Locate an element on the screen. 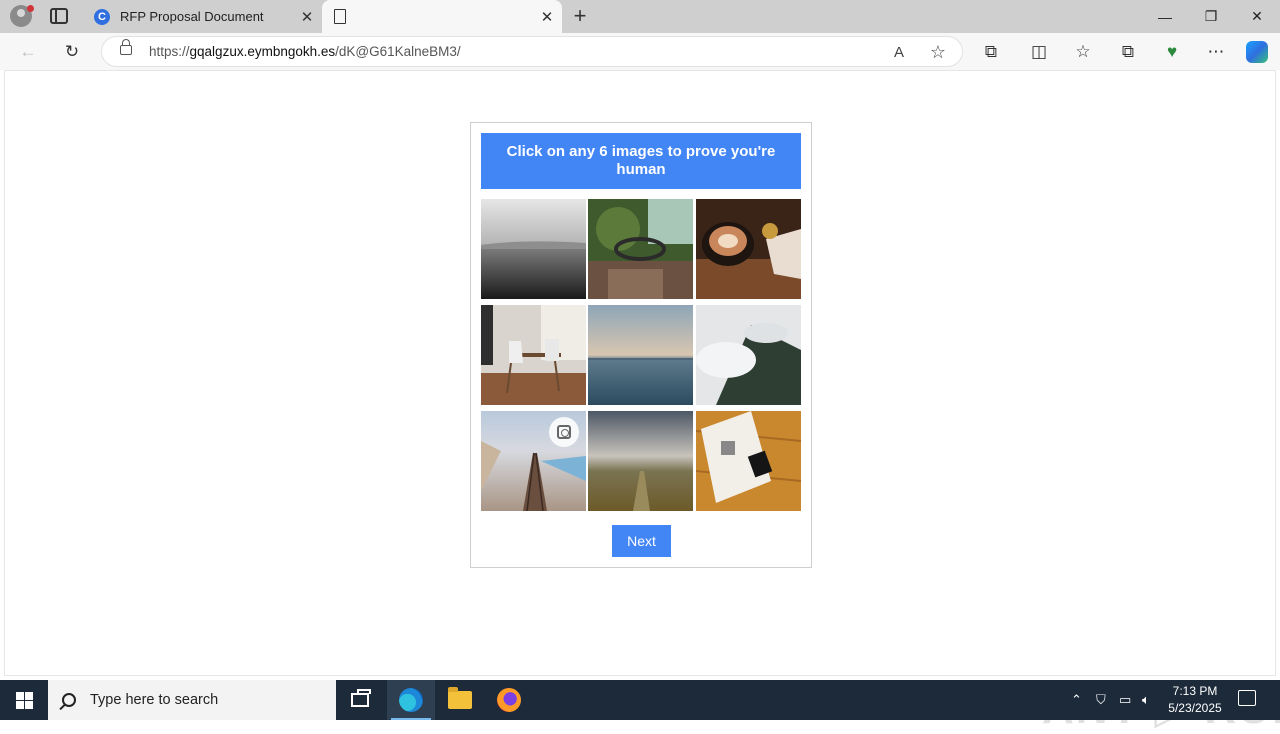 Image resolution: width=1280 pixels, height=734 pixels. browser-essentials-icon: ♥ is located at coordinates (1172, 52).